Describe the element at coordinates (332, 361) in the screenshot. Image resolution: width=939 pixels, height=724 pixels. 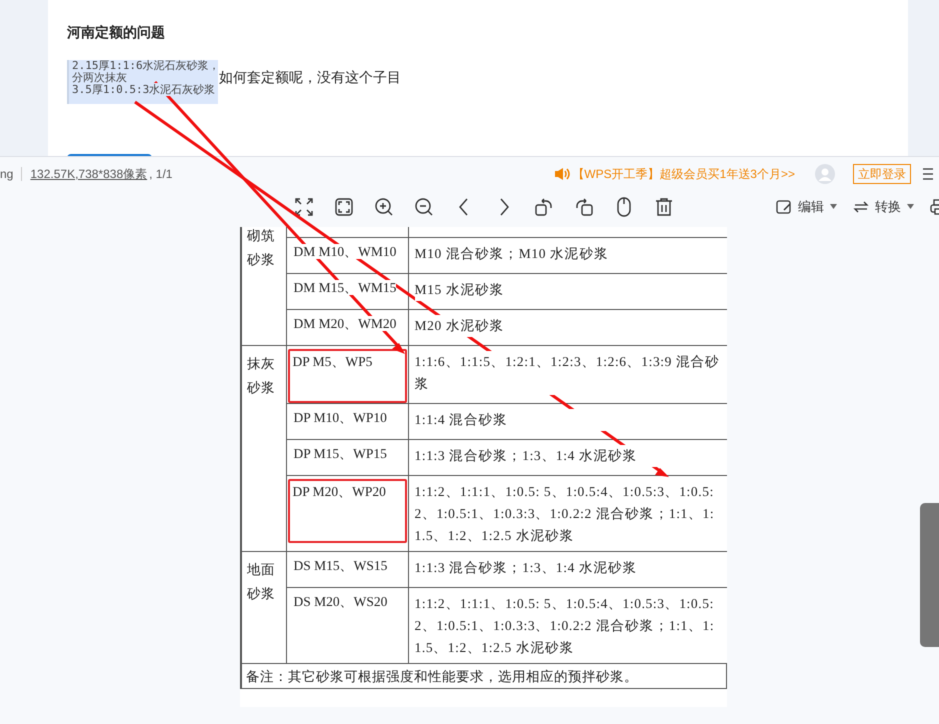
I see `table-cell: DP M5、WP5` at that location.